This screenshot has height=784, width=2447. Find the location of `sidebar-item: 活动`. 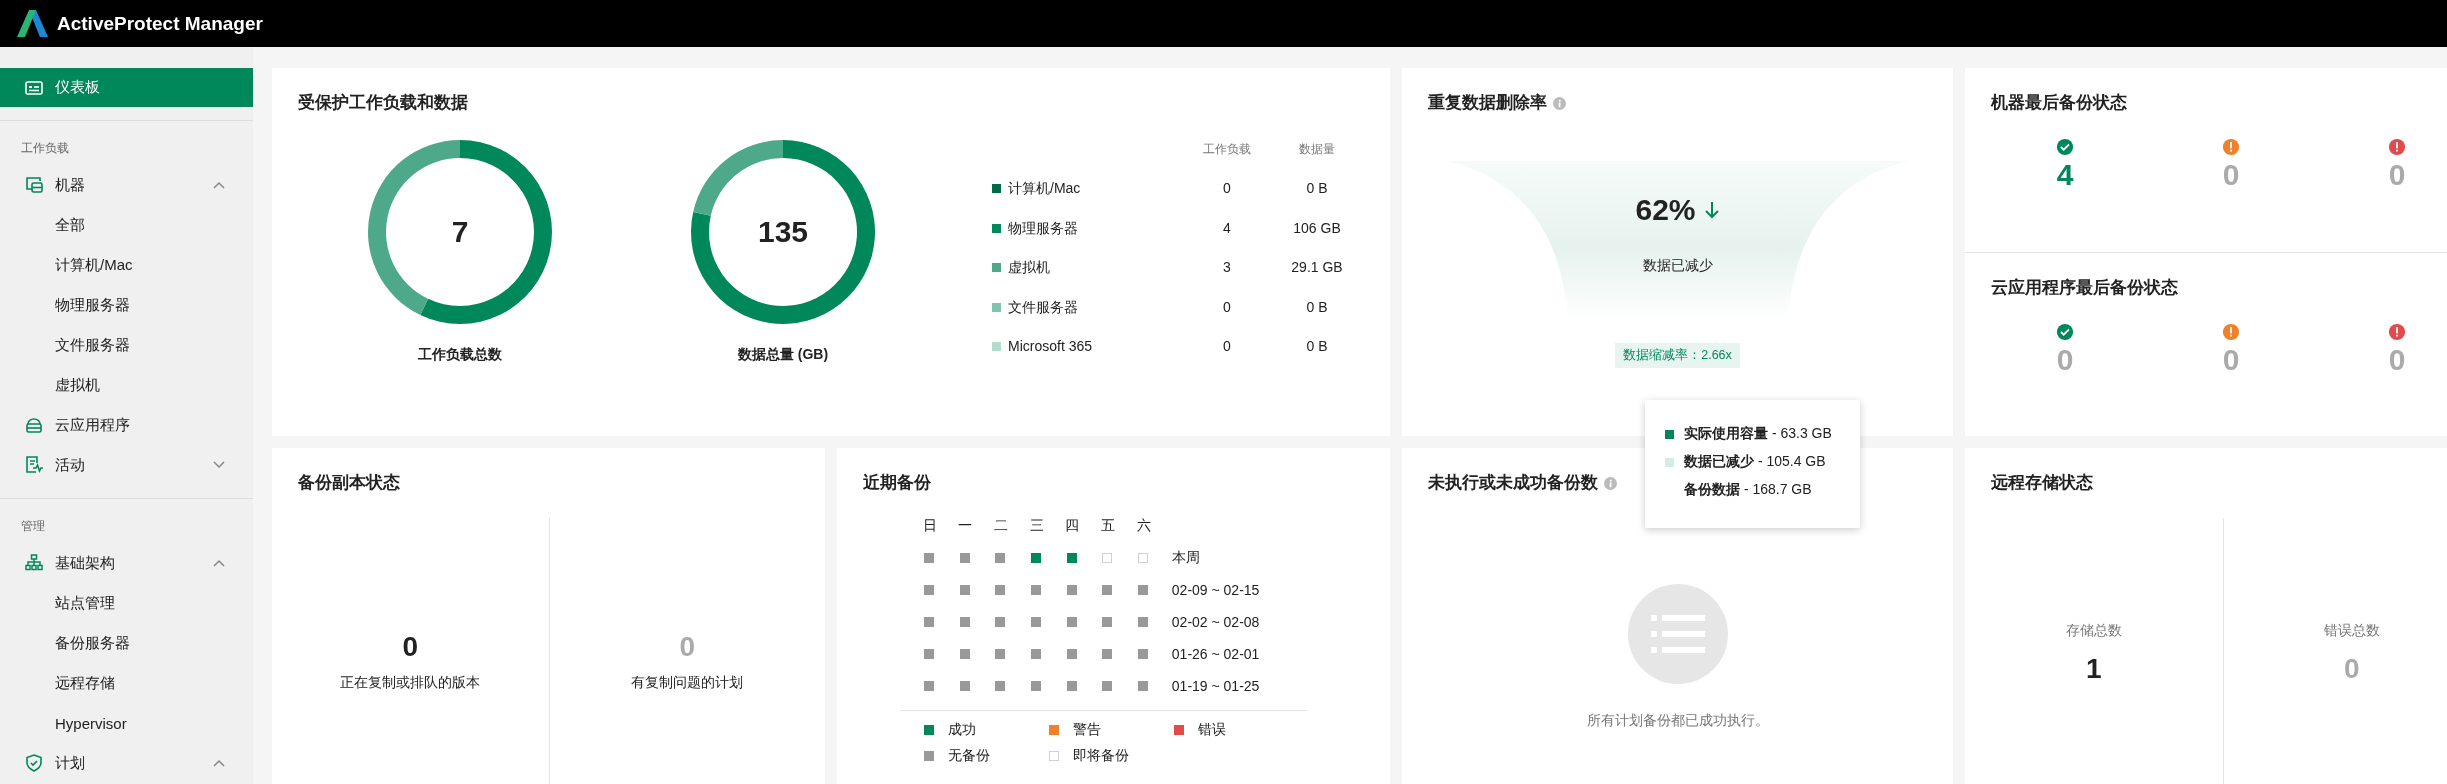

sidebar-item: 活动 is located at coordinates (126, 465).